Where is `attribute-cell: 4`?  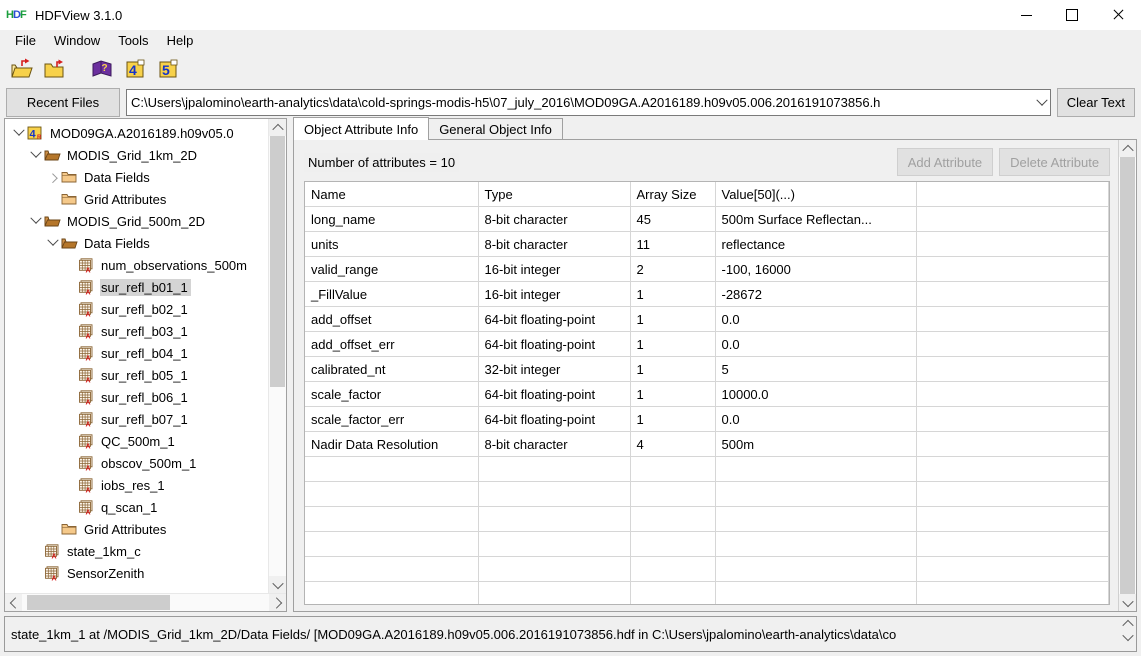
attribute-cell: 4 is located at coordinates (673, 444).